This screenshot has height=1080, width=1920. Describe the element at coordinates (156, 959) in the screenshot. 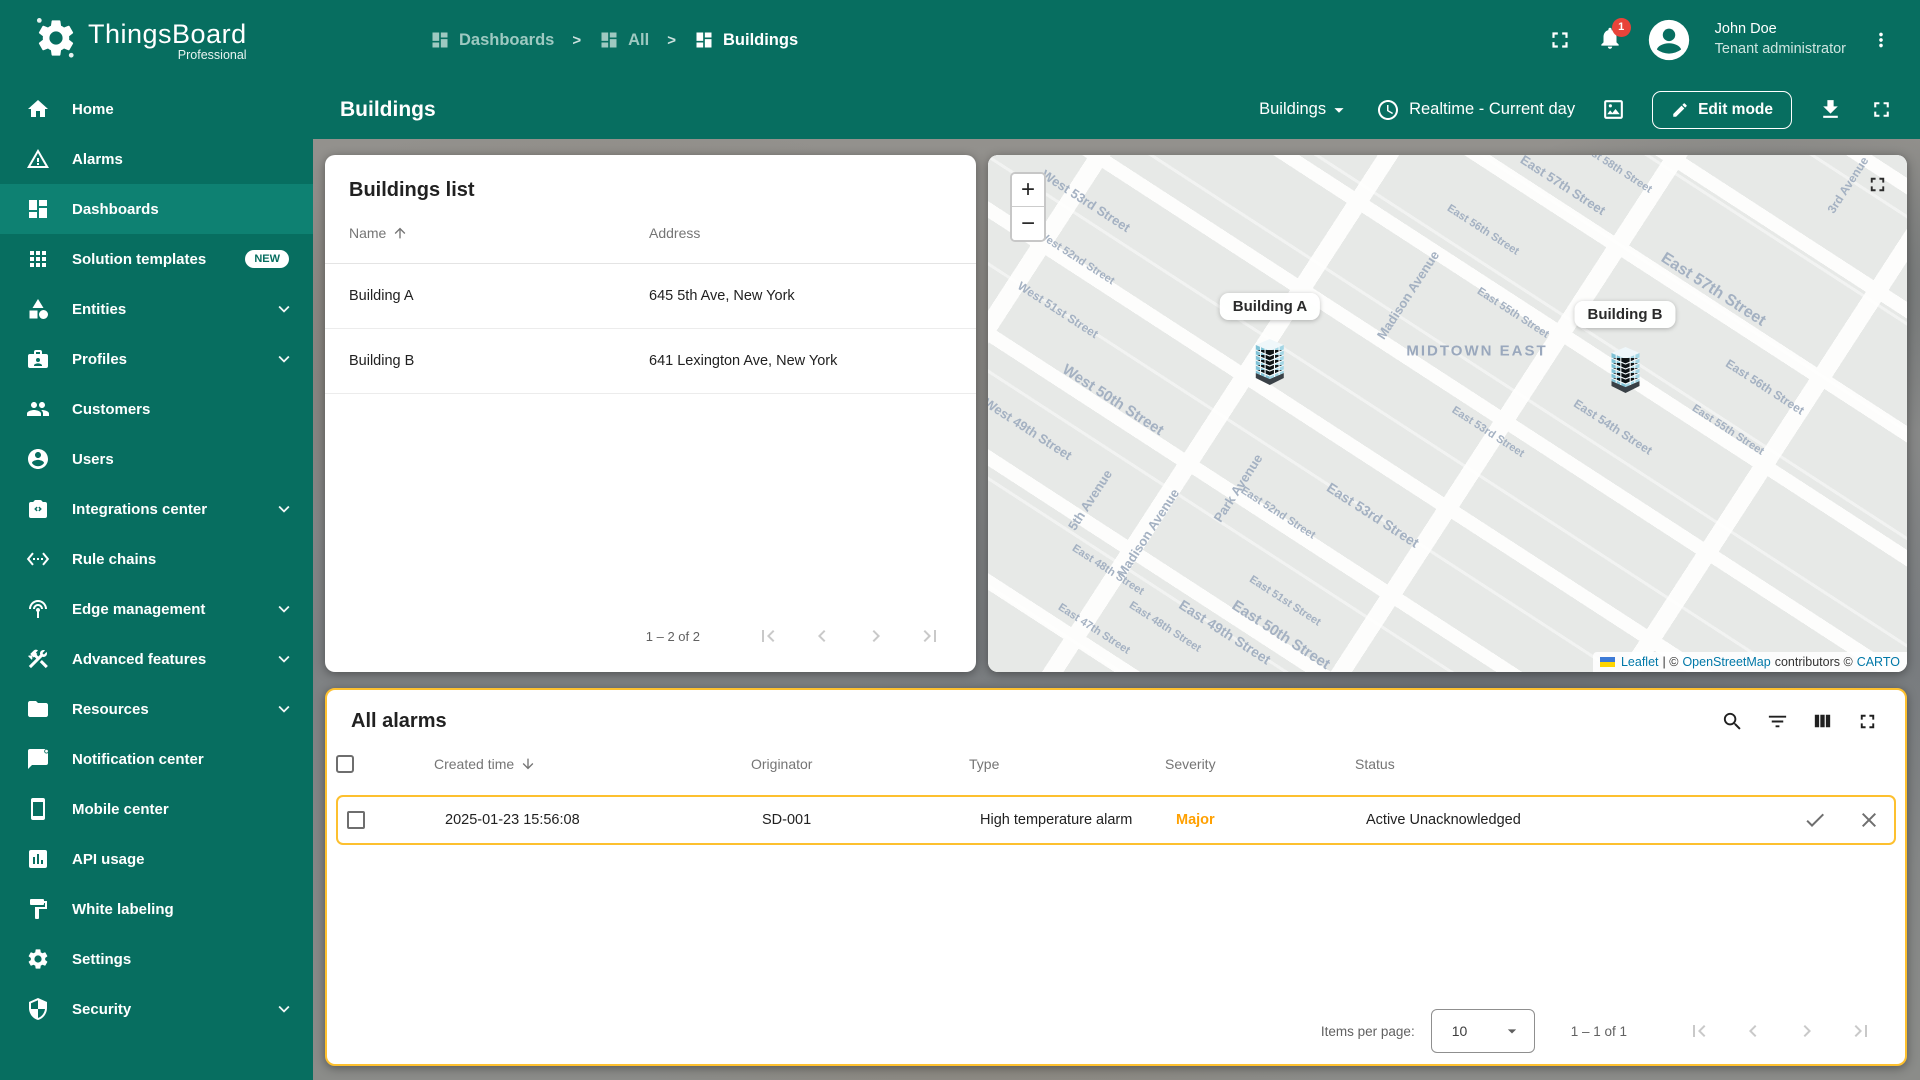

I see `sidebar-item-settings: Settings` at that location.